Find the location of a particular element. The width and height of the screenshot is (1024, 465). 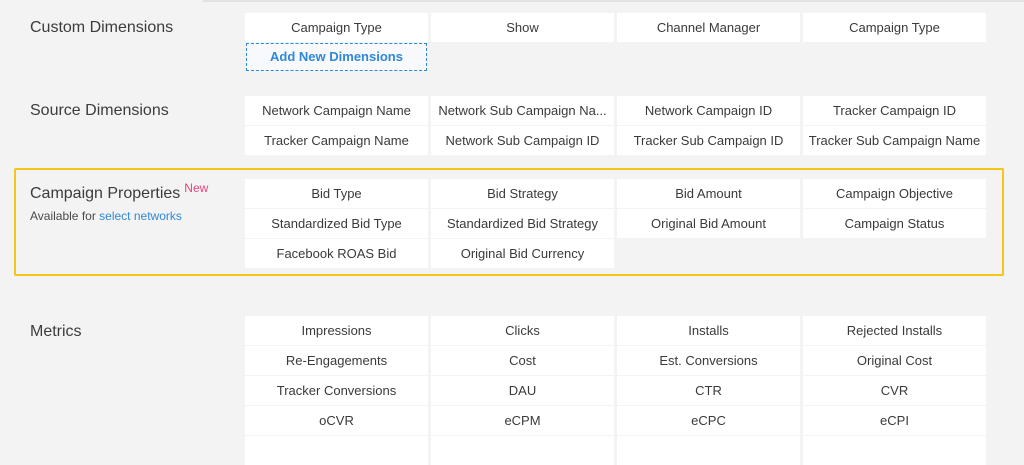

campaign-property-chip: Original Bid Currency is located at coordinates (522, 253).